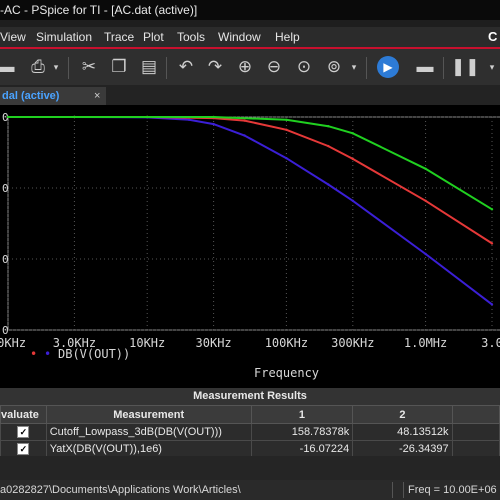 This screenshot has height=500, width=500. I want to click on menu-window: Window, so click(239, 37).